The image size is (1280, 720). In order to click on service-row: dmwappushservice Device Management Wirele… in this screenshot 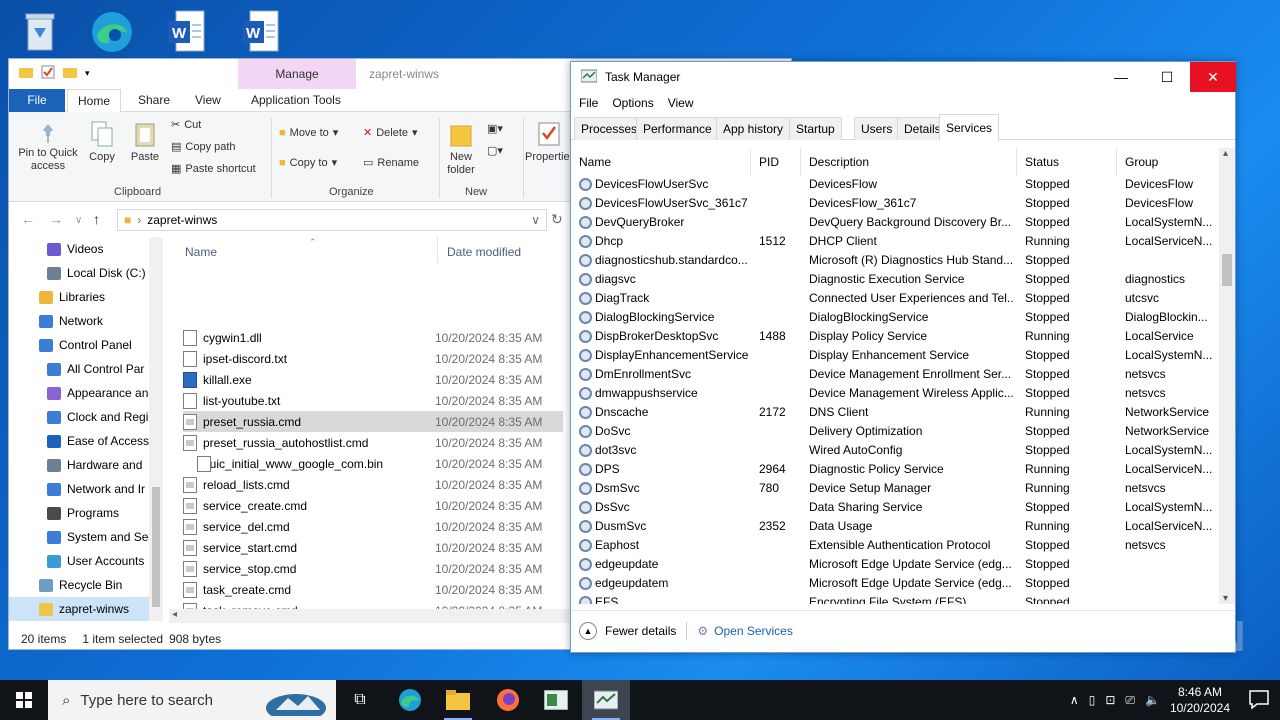, I will do `click(895, 393)`.